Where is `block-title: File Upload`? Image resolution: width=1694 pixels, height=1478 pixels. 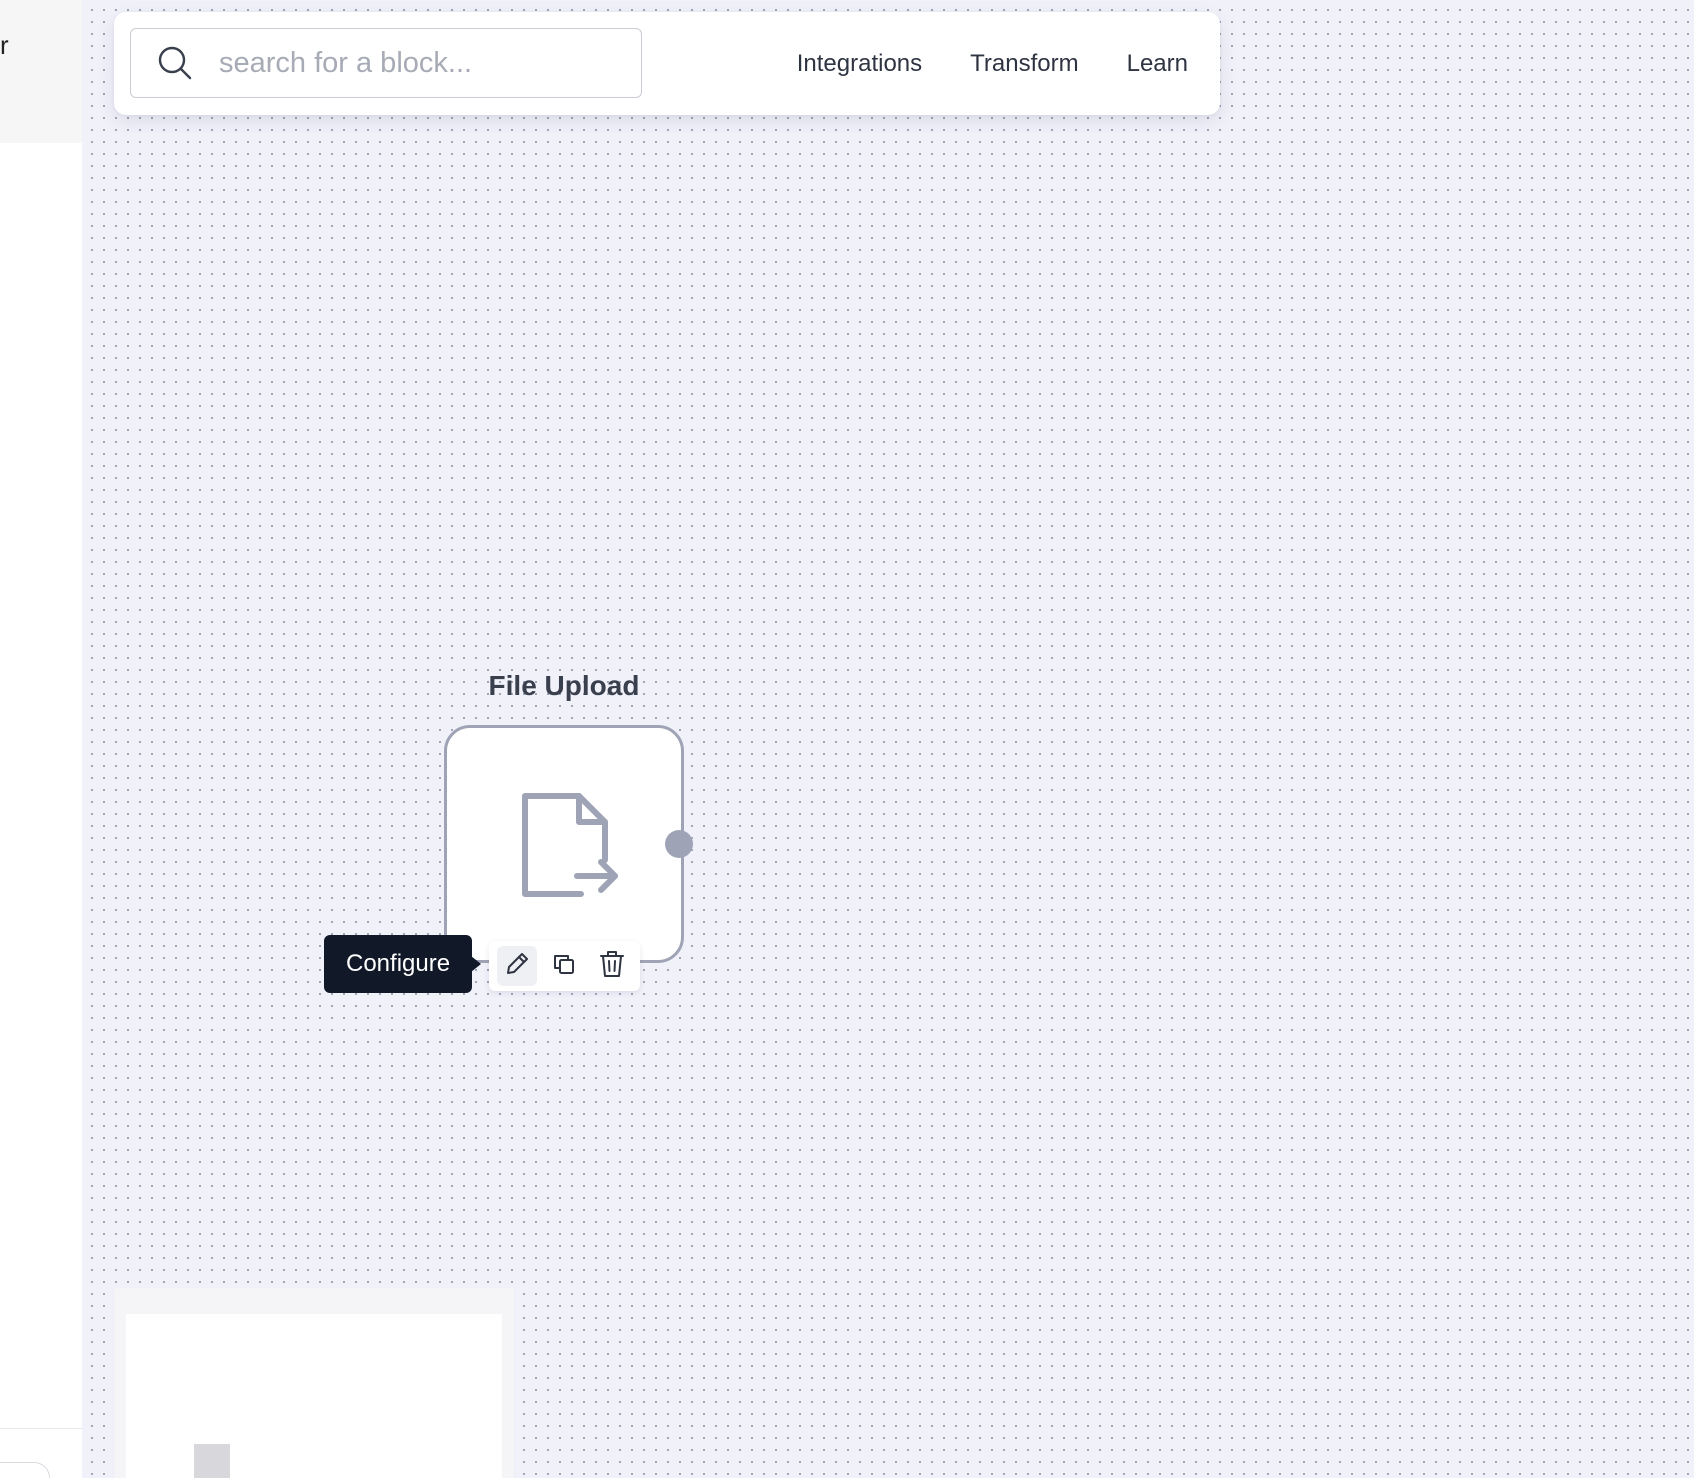 block-title: File Upload is located at coordinates (564, 685).